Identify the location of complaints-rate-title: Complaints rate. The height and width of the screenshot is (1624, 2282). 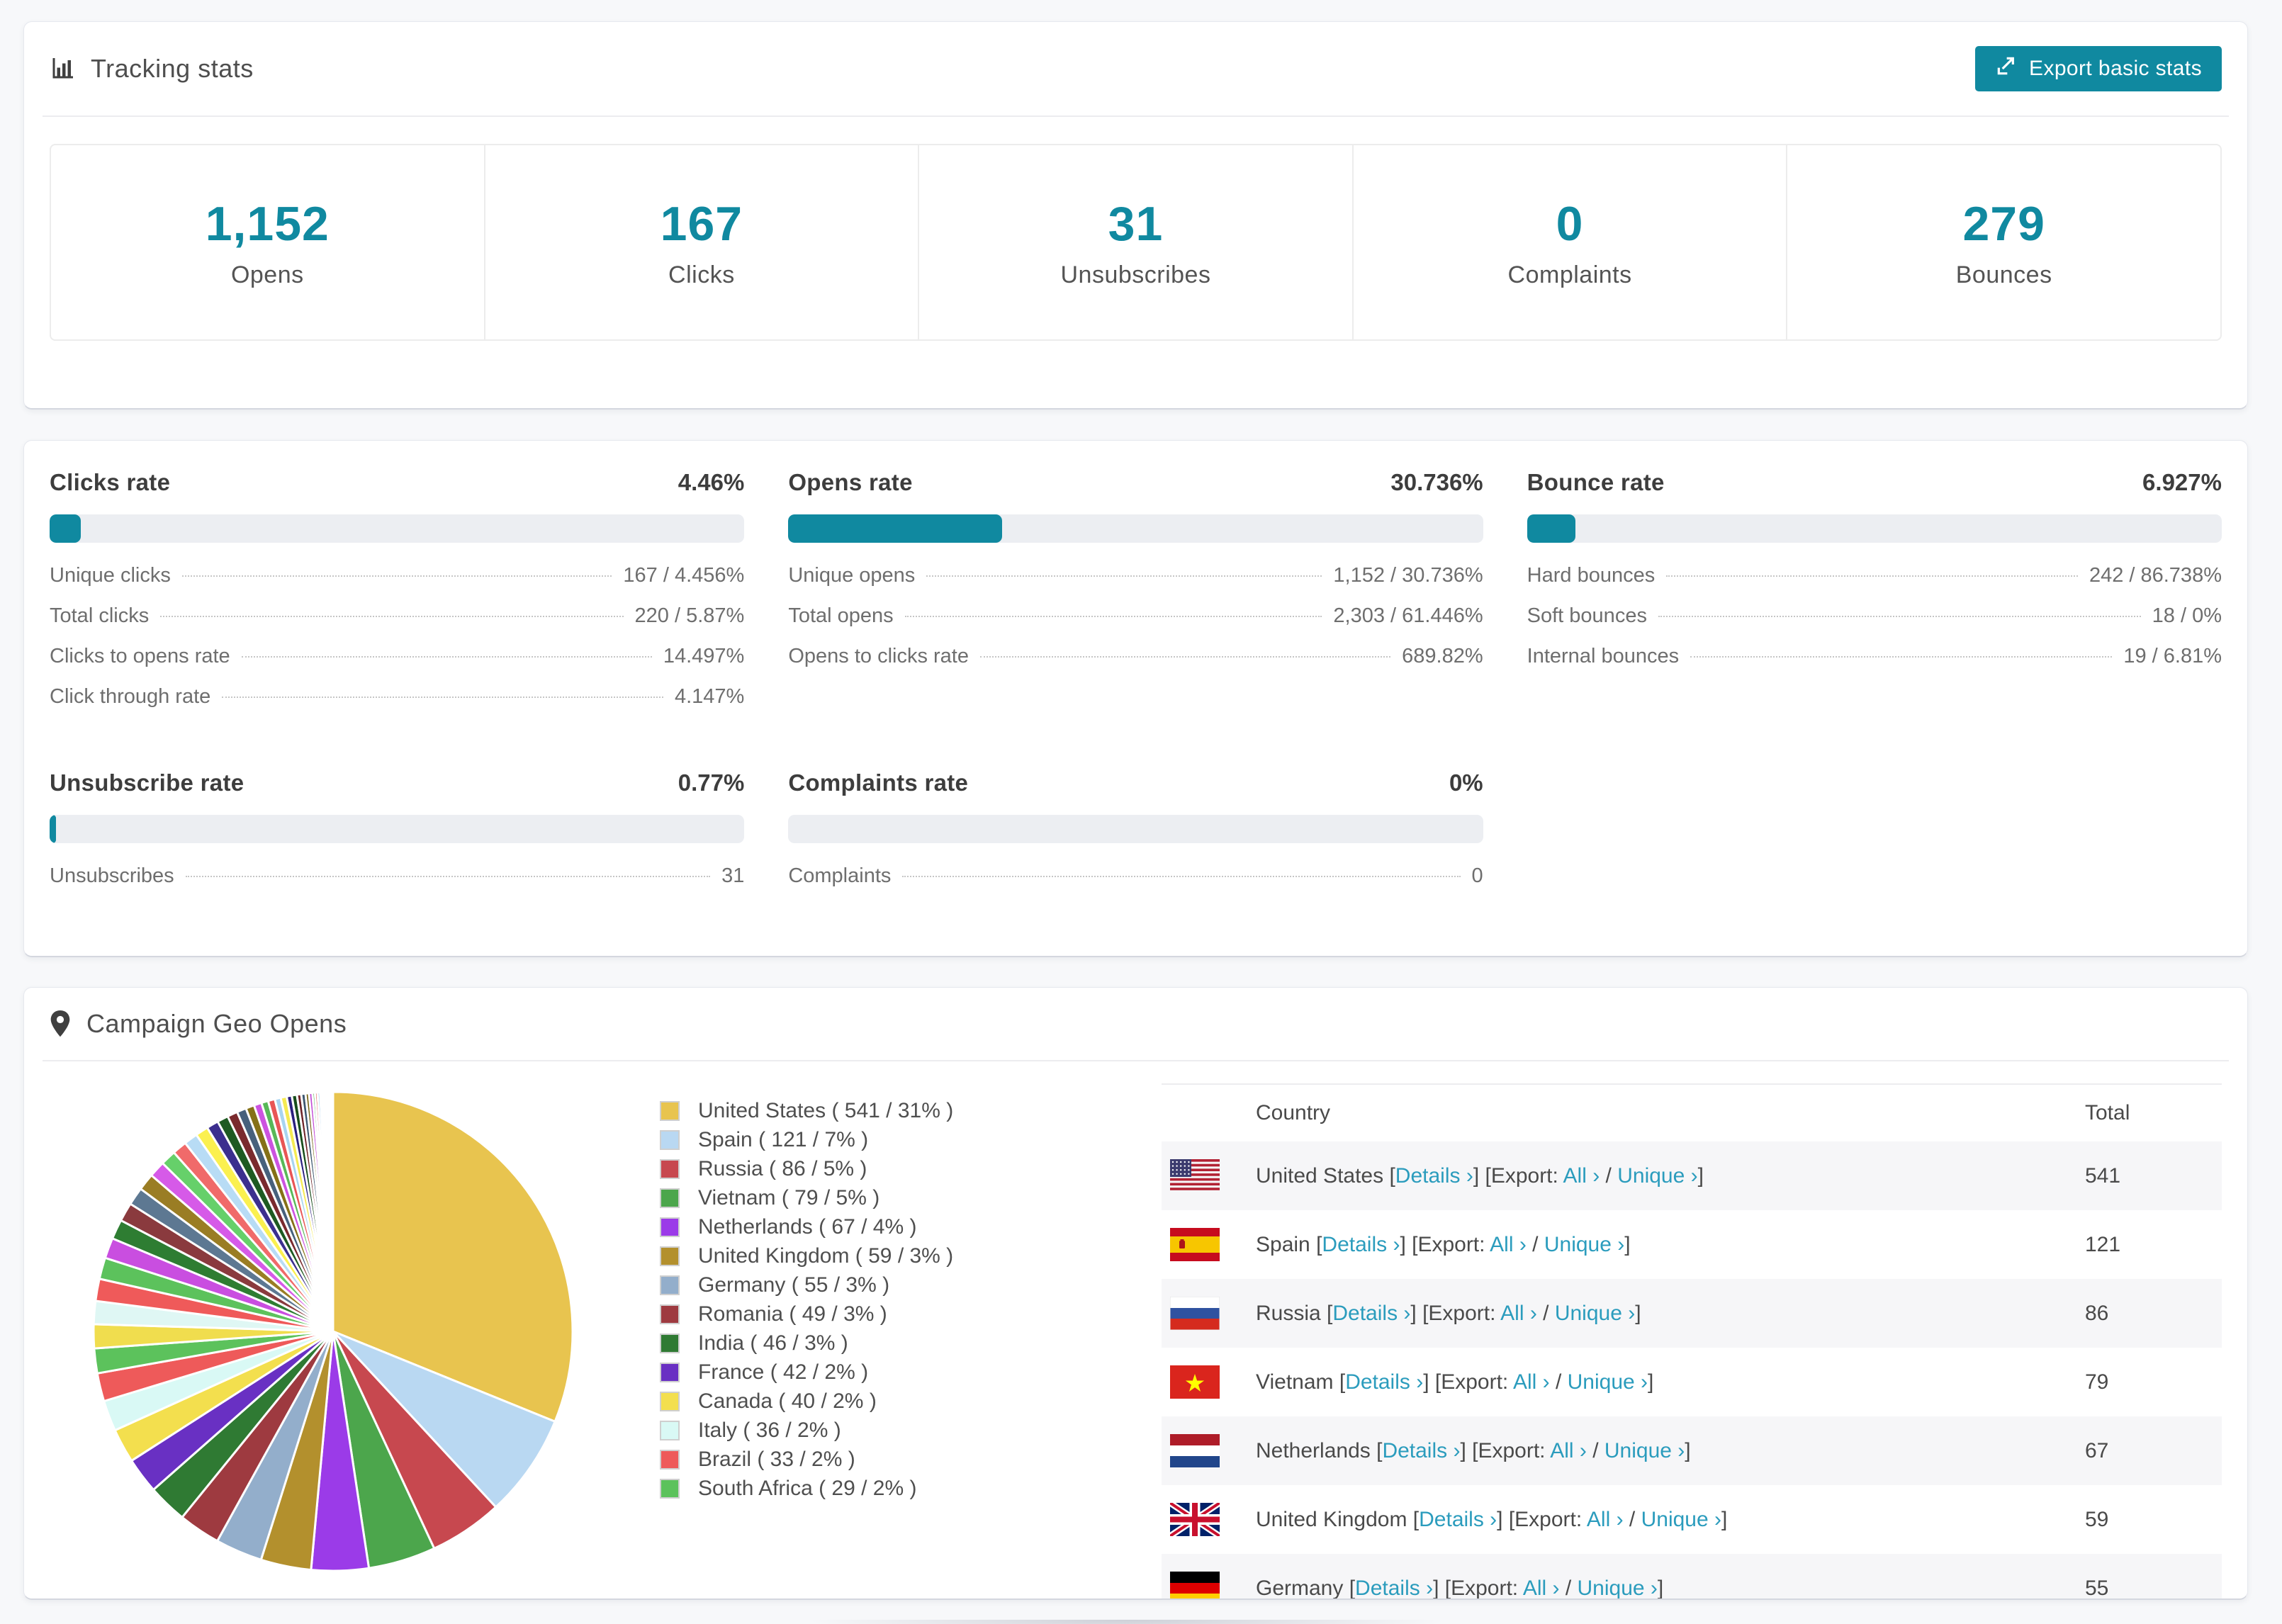
(879, 782).